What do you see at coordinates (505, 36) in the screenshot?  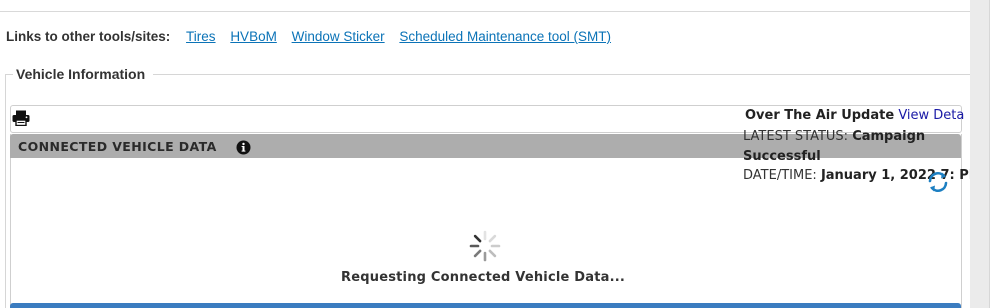 I see `link-smt: Scheduled Maintenance tool (SMT)` at bounding box center [505, 36].